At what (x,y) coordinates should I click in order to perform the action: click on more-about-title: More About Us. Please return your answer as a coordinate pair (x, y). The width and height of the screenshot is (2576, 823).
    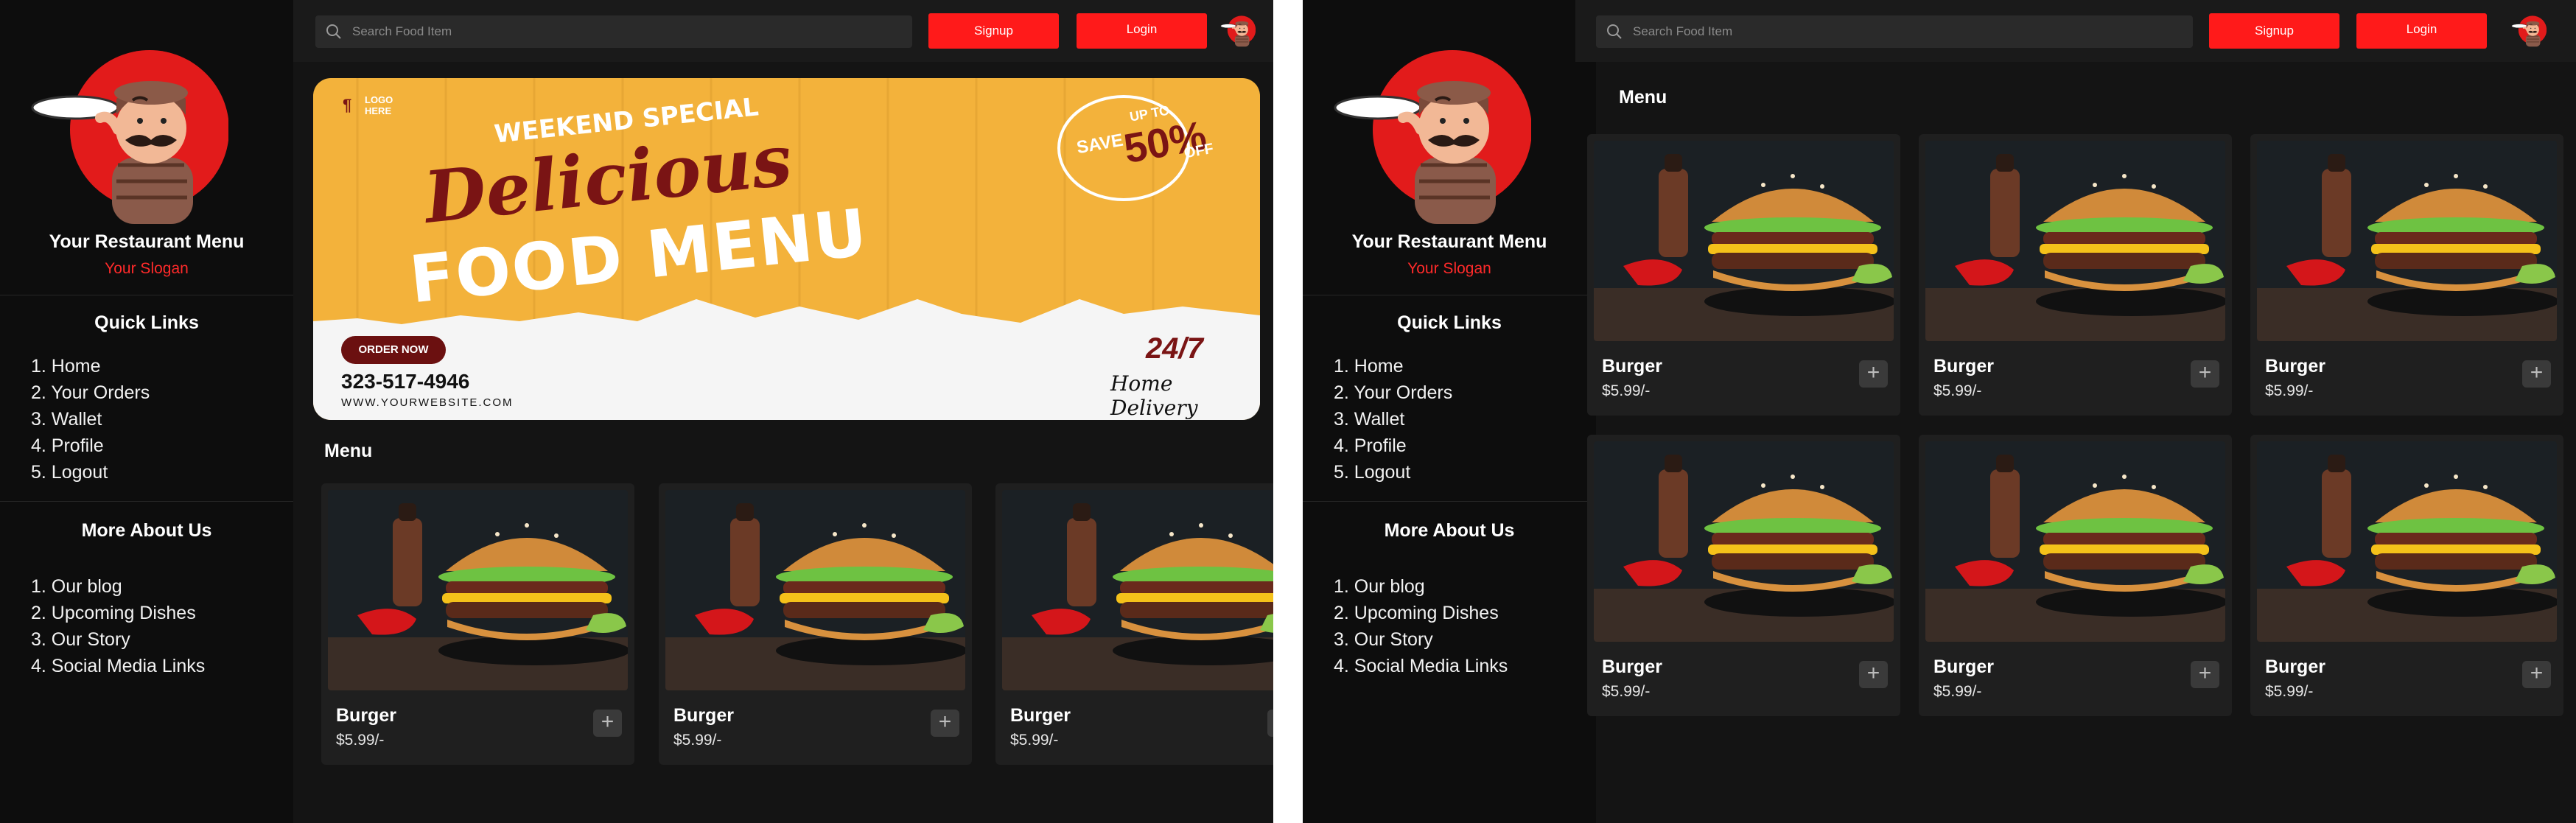
    Looking at the image, I should click on (146, 530).